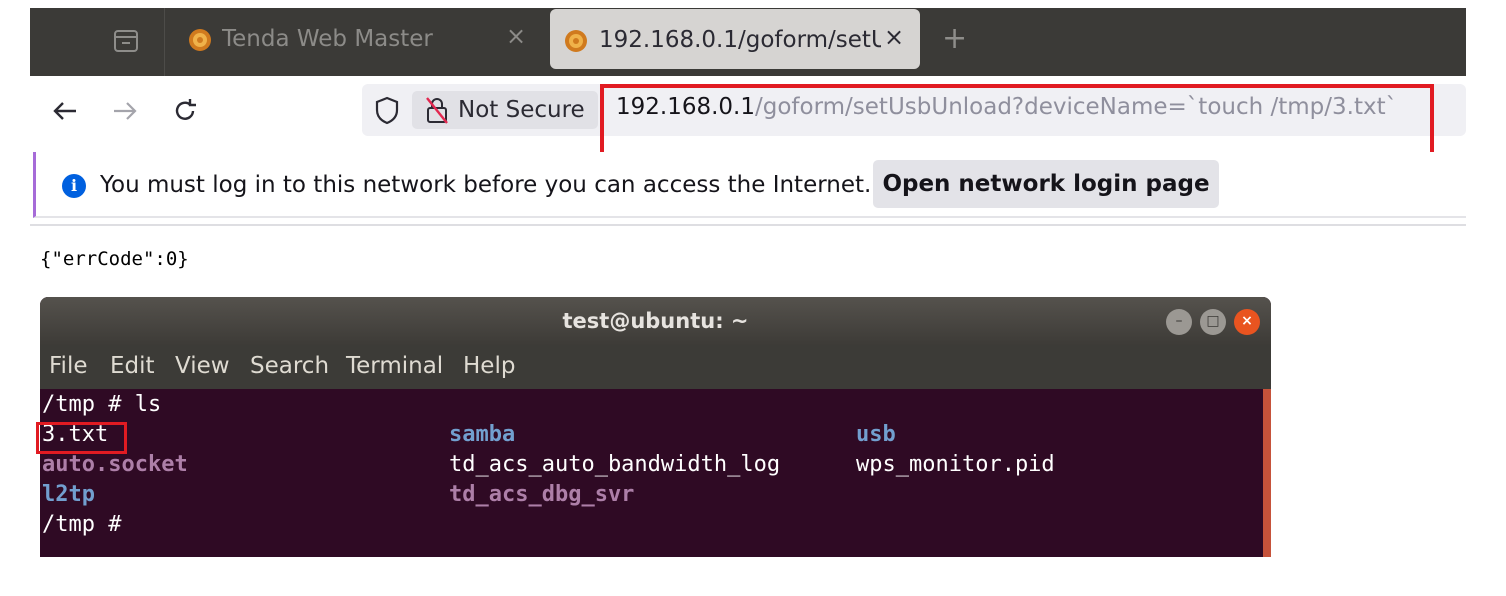 This screenshot has height=596, width=1506. Describe the element at coordinates (482, 434) in the screenshot. I see `dir-samba: samba` at that location.